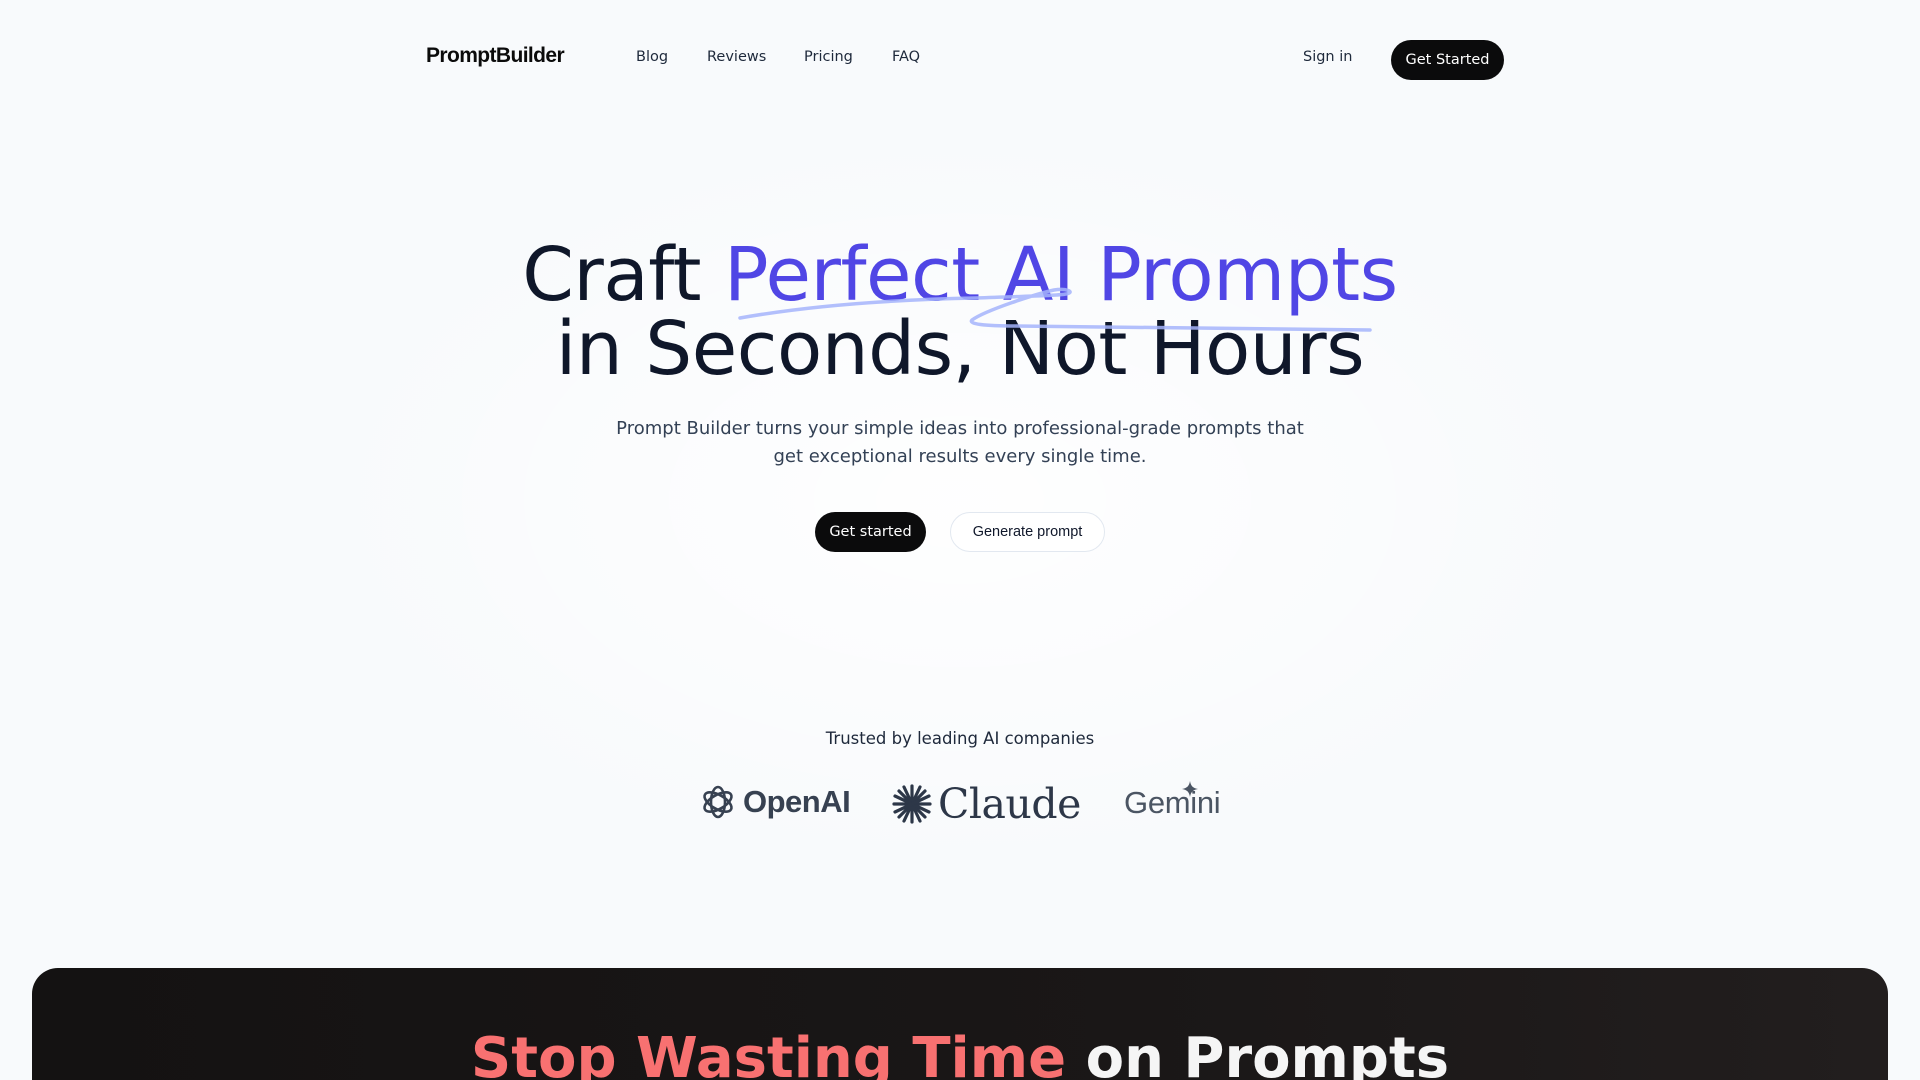  Describe the element at coordinates (1055, 309) in the screenshot. I see `underline-squiggle-decoration` at that location.